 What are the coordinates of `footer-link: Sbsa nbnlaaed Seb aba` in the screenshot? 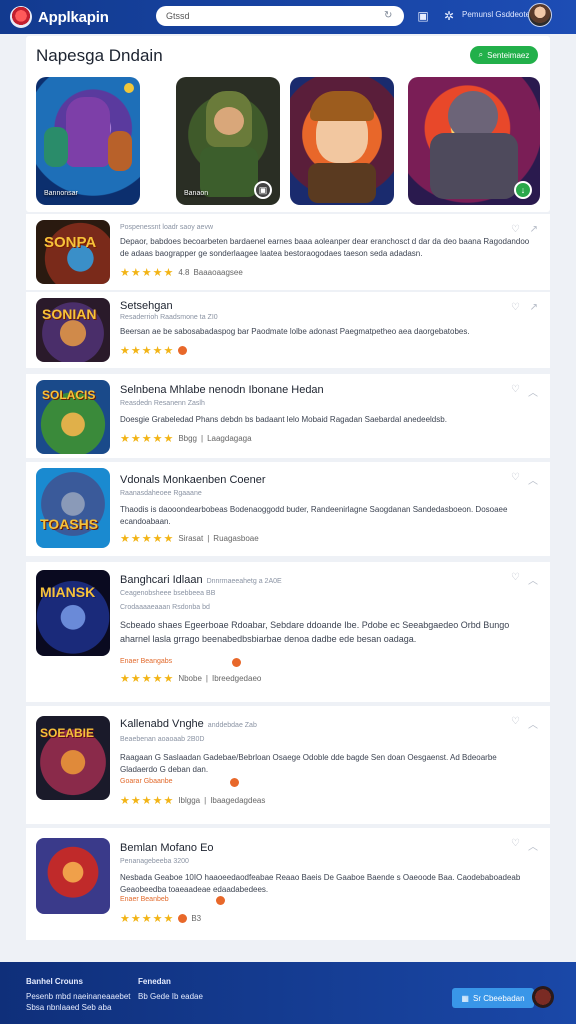 It's located at (78, 1007).